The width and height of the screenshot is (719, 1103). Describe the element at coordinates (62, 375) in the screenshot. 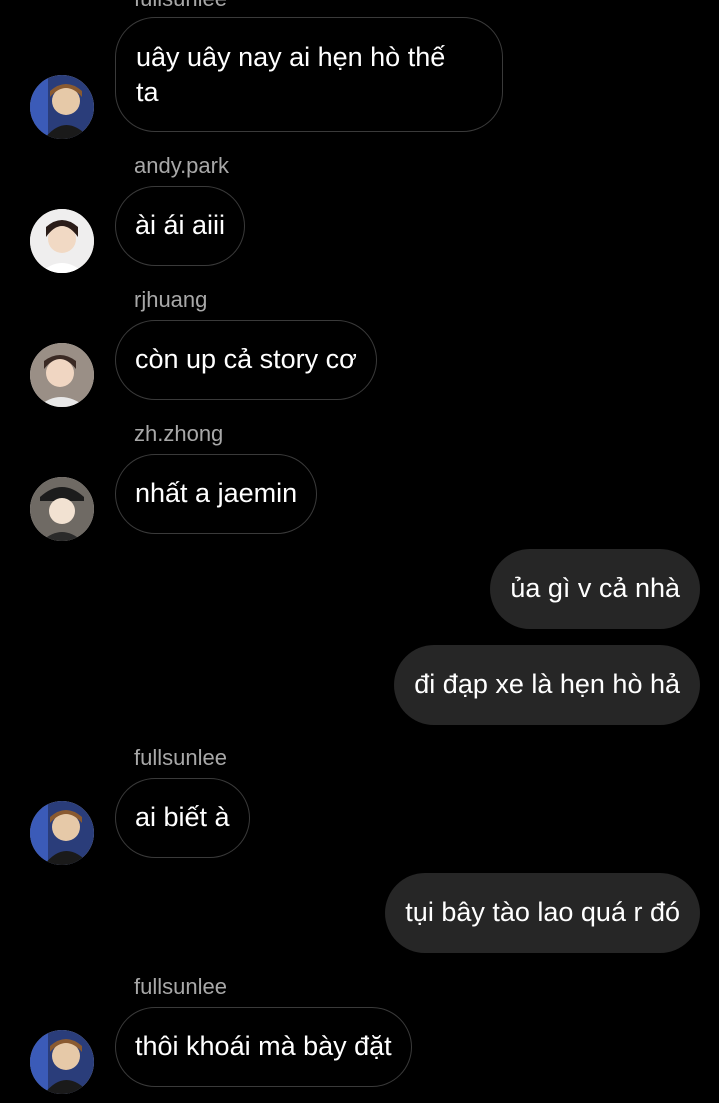

I see `profile-avatar-rjhuang` at that location.